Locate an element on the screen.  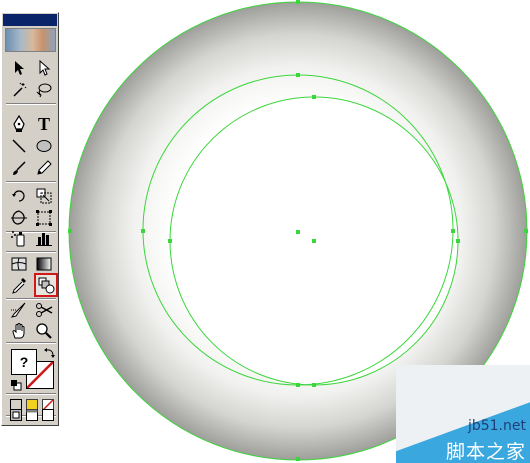
graph-tool is located at coordinates (44, 238).